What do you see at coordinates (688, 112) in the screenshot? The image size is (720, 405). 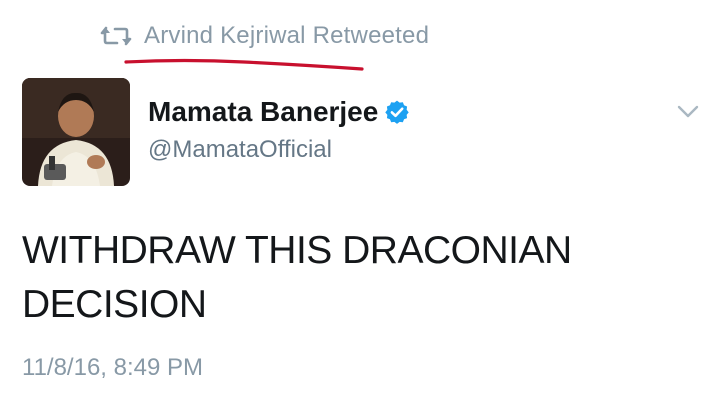 I see `chevron-down-icon` at bounding box center [688, 112].